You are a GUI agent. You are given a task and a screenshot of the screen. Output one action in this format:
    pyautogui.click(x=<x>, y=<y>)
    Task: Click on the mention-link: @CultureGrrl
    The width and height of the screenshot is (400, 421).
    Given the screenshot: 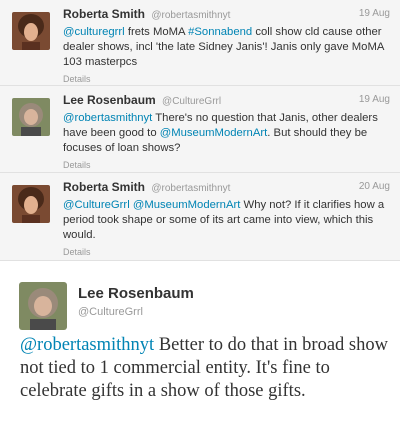 What is the action you would take?
    pyautogui.click(x=96, y=205)
    